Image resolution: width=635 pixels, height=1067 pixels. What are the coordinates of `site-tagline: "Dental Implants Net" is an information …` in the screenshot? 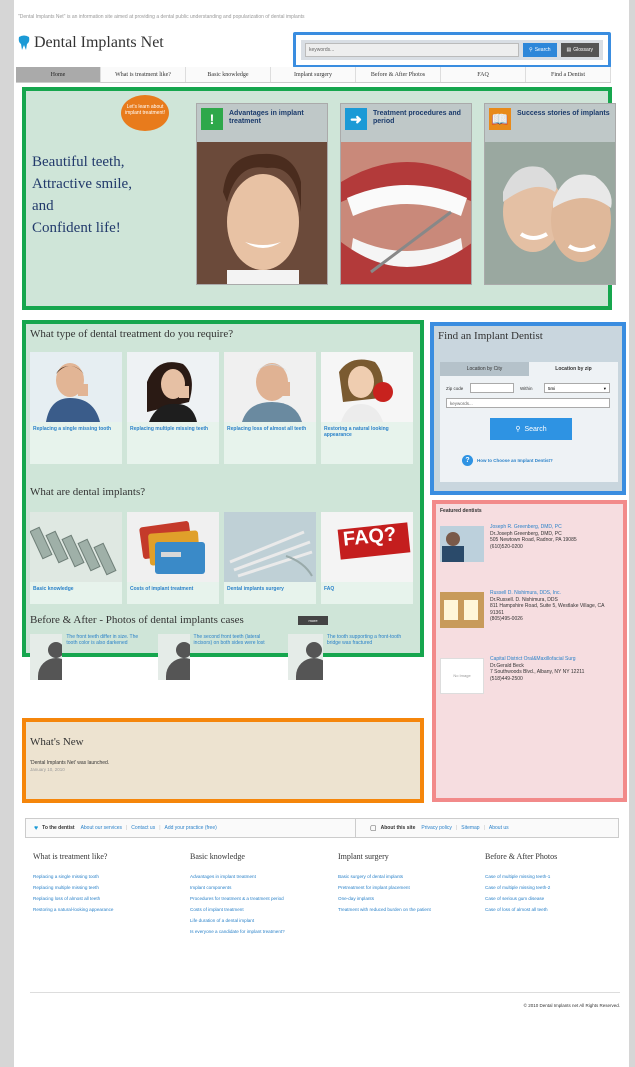 It's located at (161, 17).